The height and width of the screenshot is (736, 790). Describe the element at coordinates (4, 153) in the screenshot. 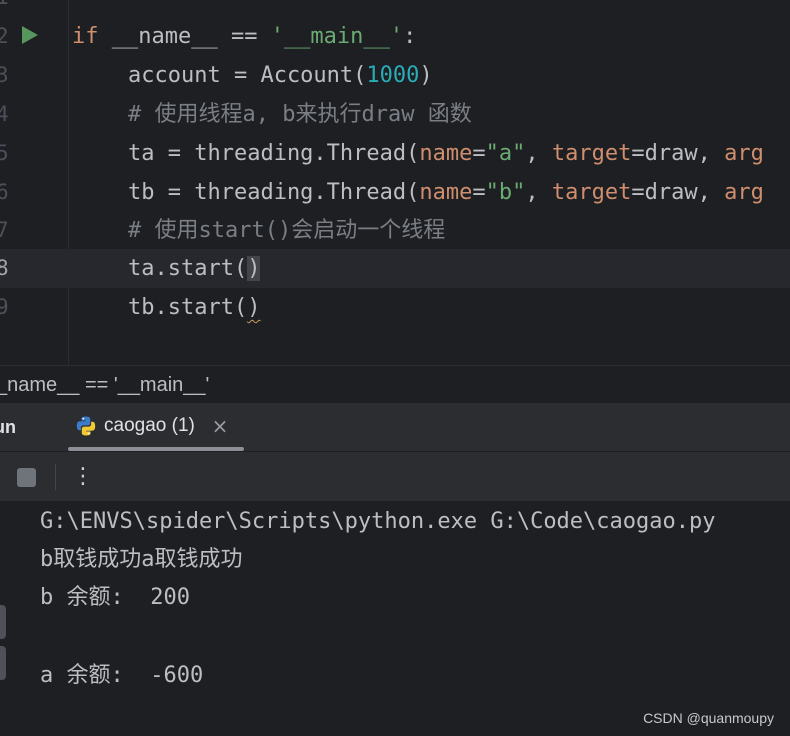

I see `line-number: 5` at that location.